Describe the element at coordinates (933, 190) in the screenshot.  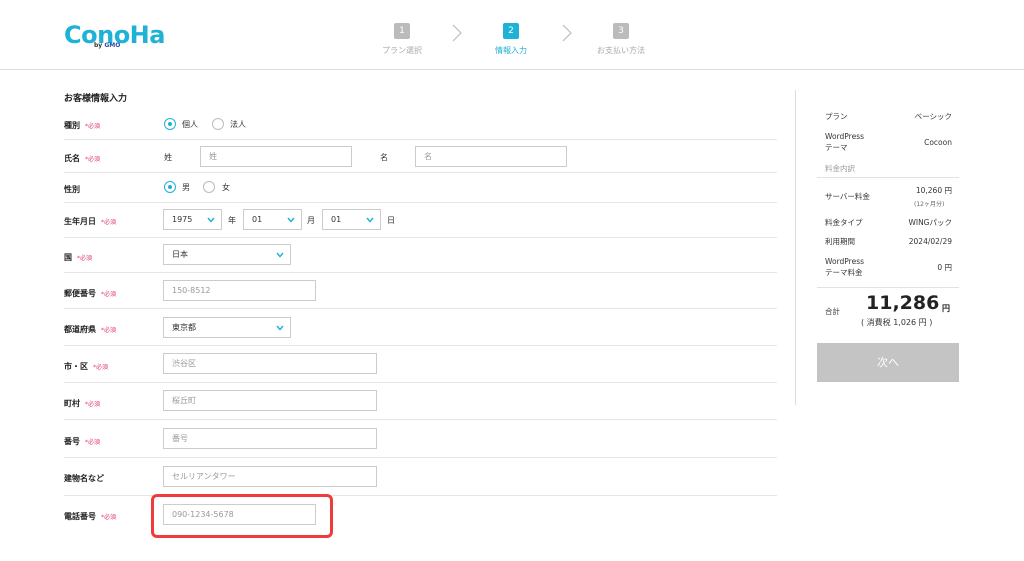
I see `summary-server-fee-value: 10,260 円` at that location.